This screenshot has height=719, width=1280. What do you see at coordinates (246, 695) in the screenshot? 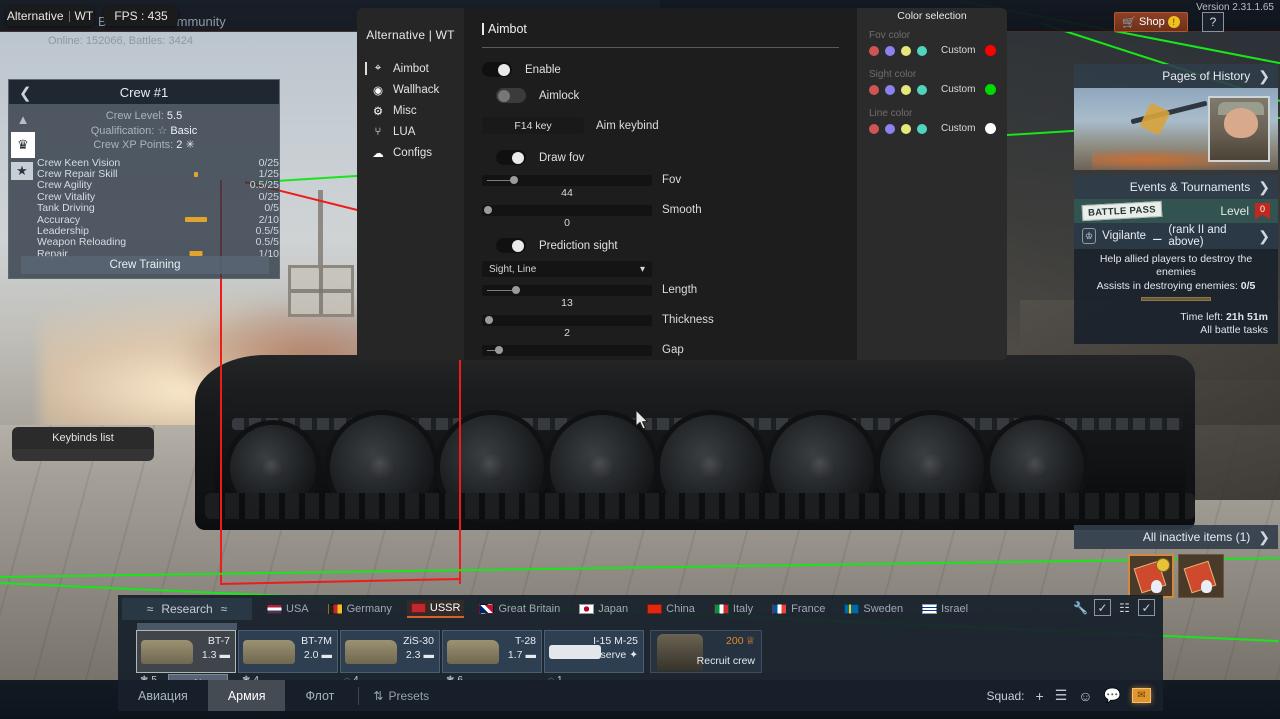
I see `bottom-nav-tab: Армия` at bounding box center [246, 695].